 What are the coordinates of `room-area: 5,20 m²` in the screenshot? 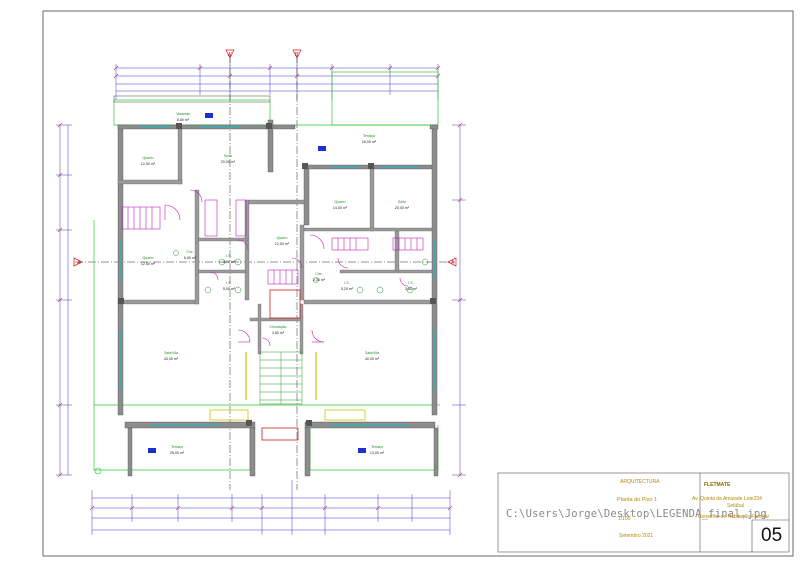 It's located at (347, 289).